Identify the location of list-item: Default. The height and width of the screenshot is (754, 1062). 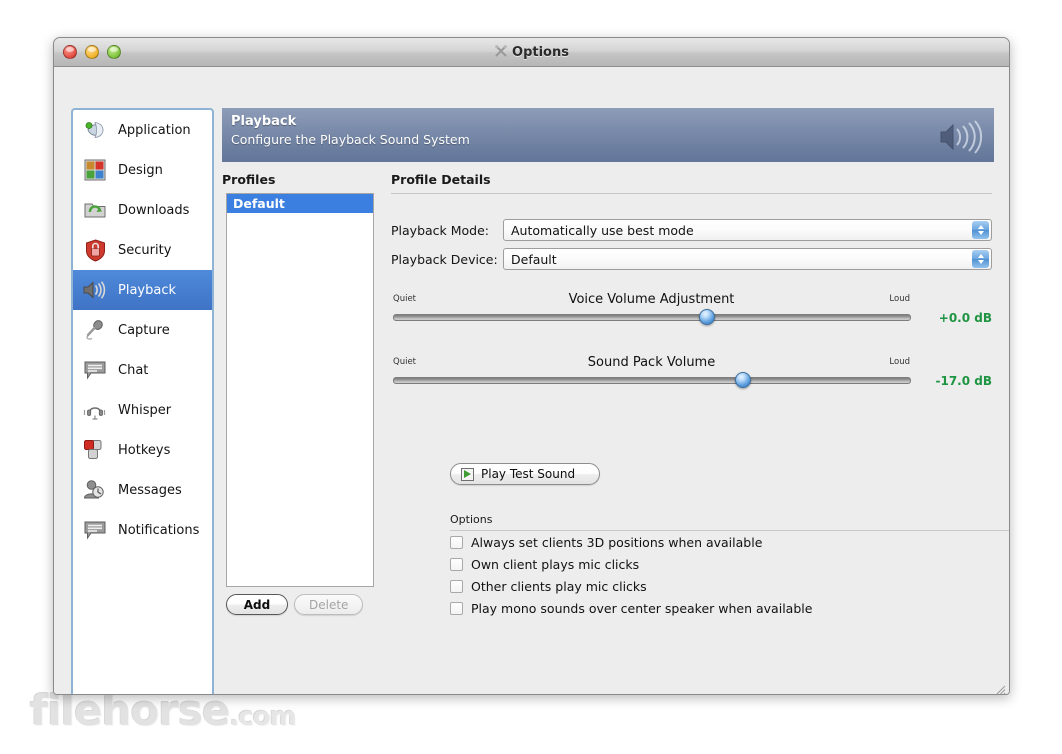
(300, 203).